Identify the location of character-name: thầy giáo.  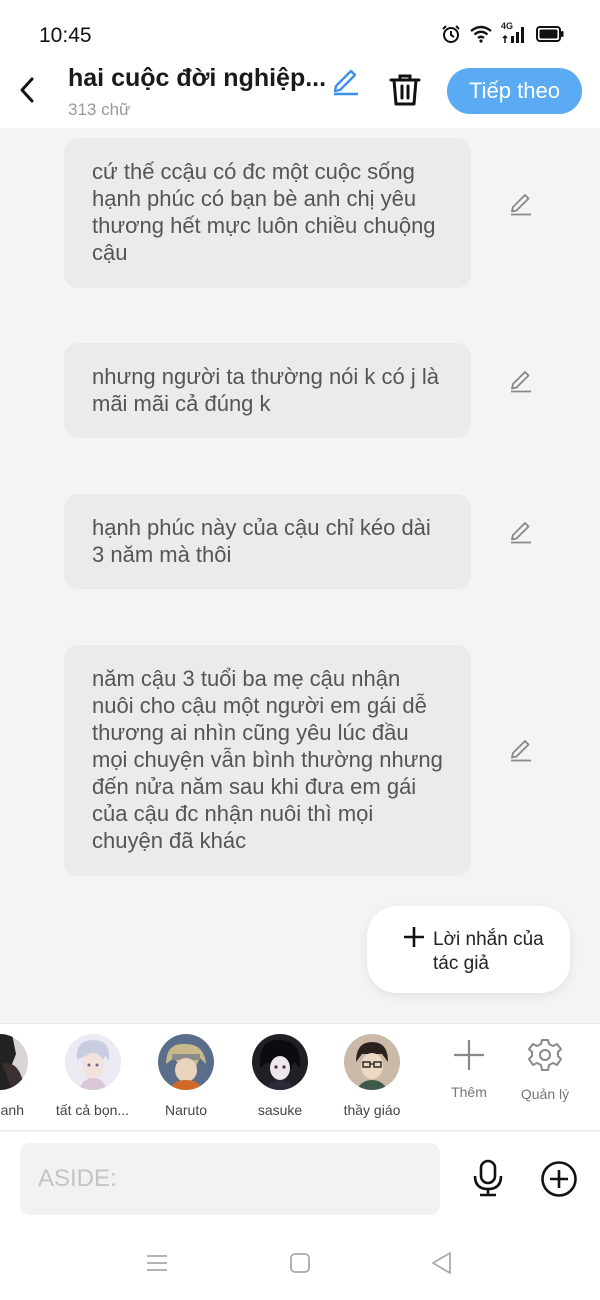
(372, 1110).